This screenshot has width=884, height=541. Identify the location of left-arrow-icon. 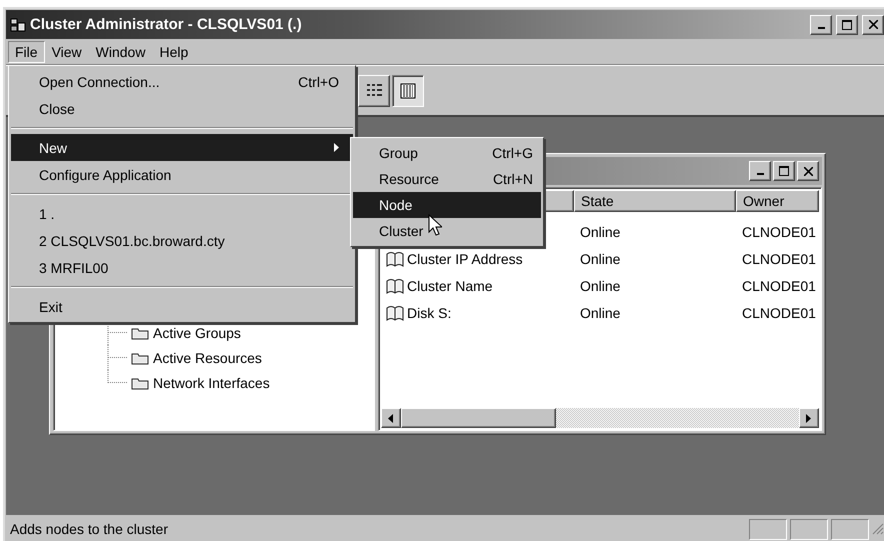
(391, 418).